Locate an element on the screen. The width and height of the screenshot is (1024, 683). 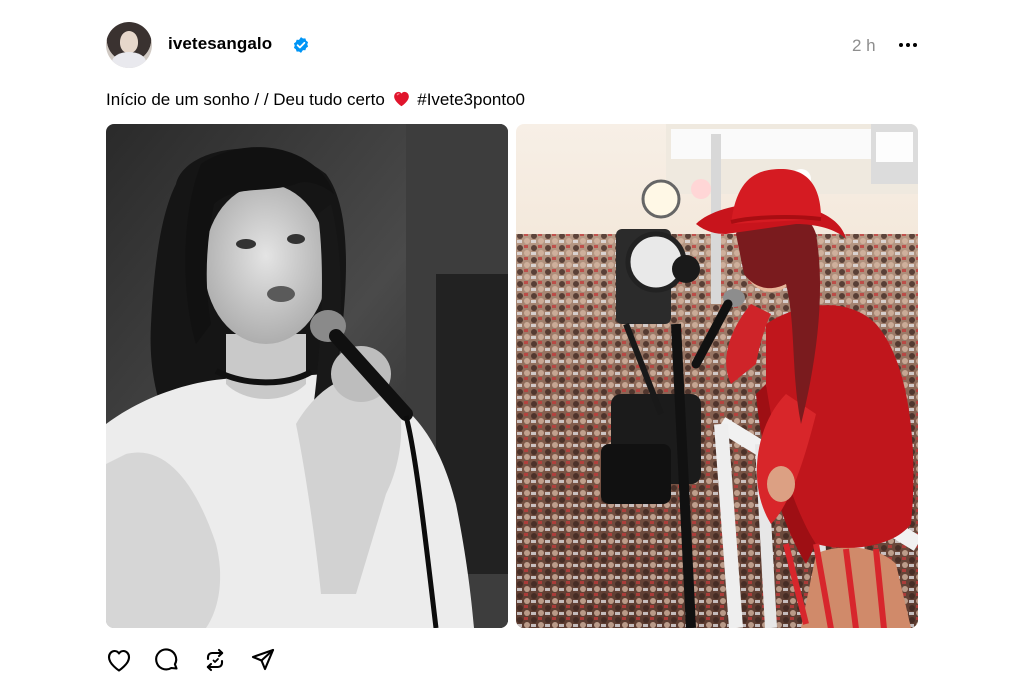
heart-icon is located at coordinates (119, 660).